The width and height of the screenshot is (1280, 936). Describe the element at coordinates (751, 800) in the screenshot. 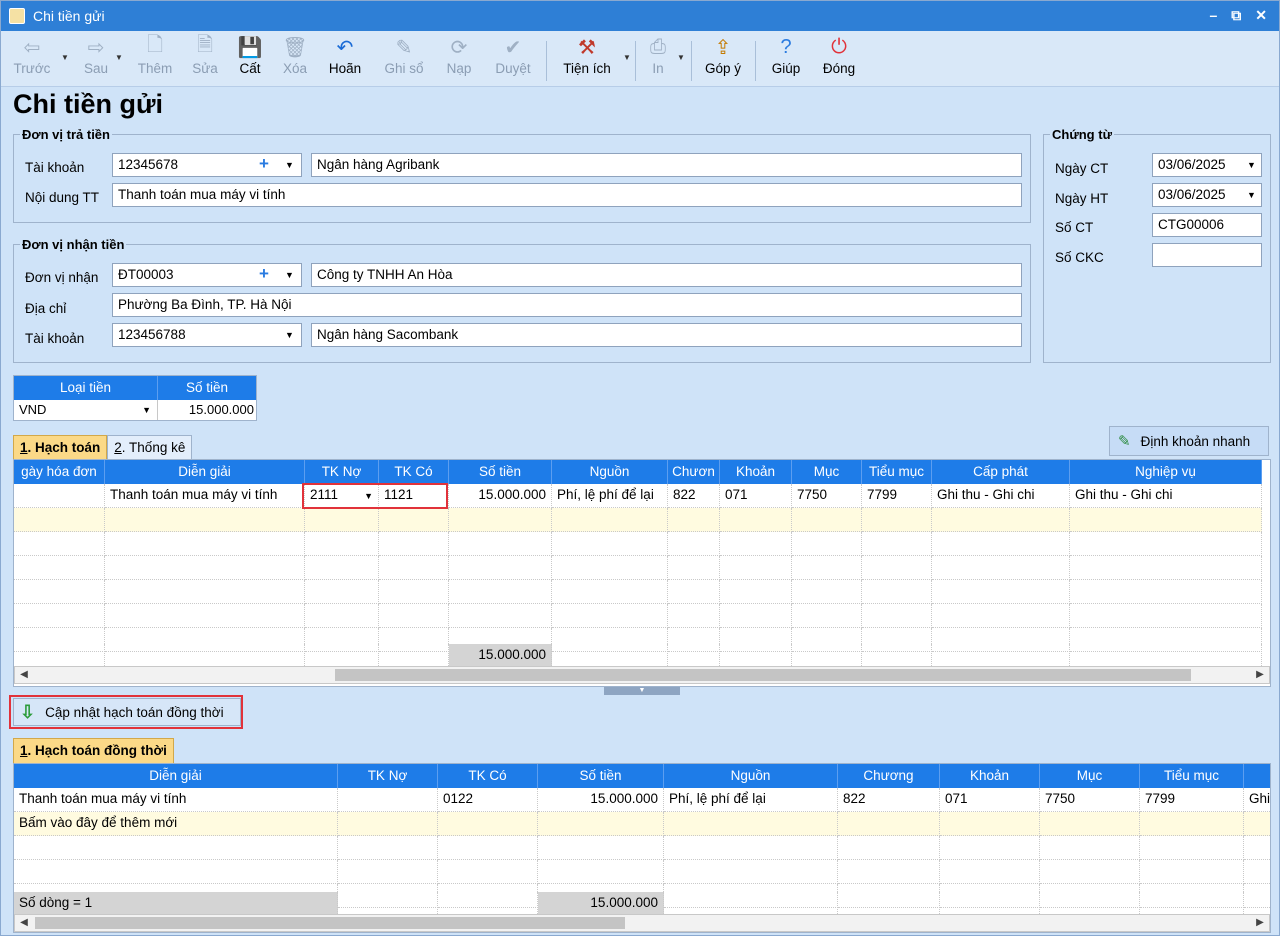

I see `cell-4: Phí, lệ phí để lại` at that location.